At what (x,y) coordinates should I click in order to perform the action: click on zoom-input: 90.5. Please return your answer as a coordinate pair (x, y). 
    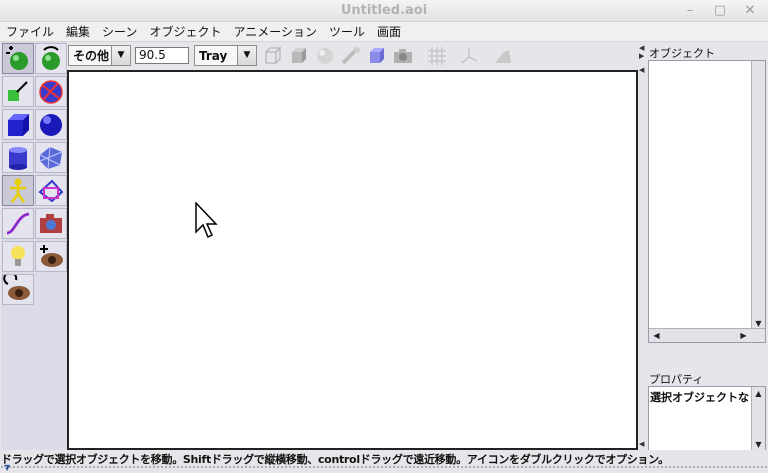
    Looking at the image, I should click on (162, 55).